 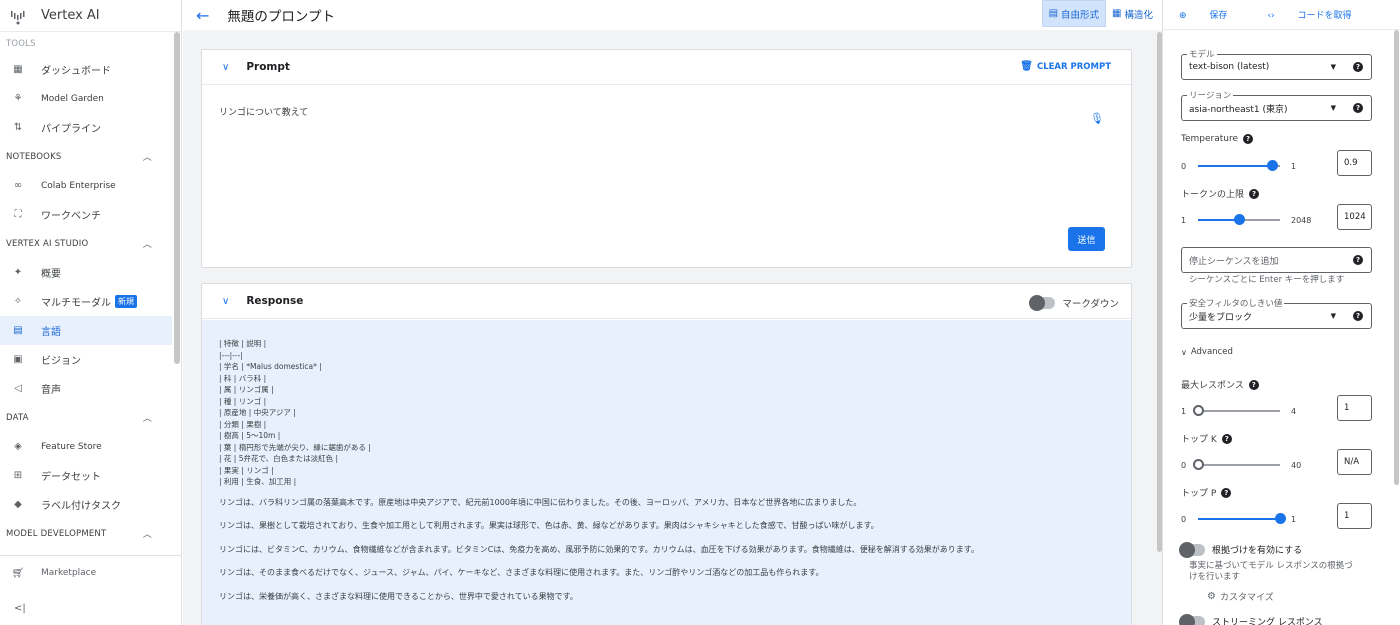 What do you see at coordinates (86, 243) in the screenshot?
I see `section-vertex-ai-studio: VERTEX AI STUDIO ︿` at bounding box center [86, 243].